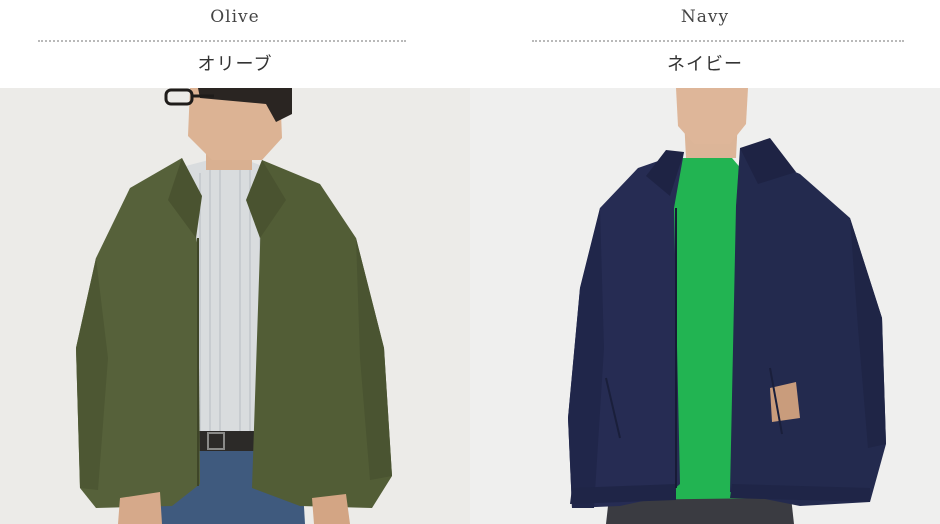 This screenshot has height=524, width=940. I want to click on color-name-japanese: ネイビー, so click(705, 64).